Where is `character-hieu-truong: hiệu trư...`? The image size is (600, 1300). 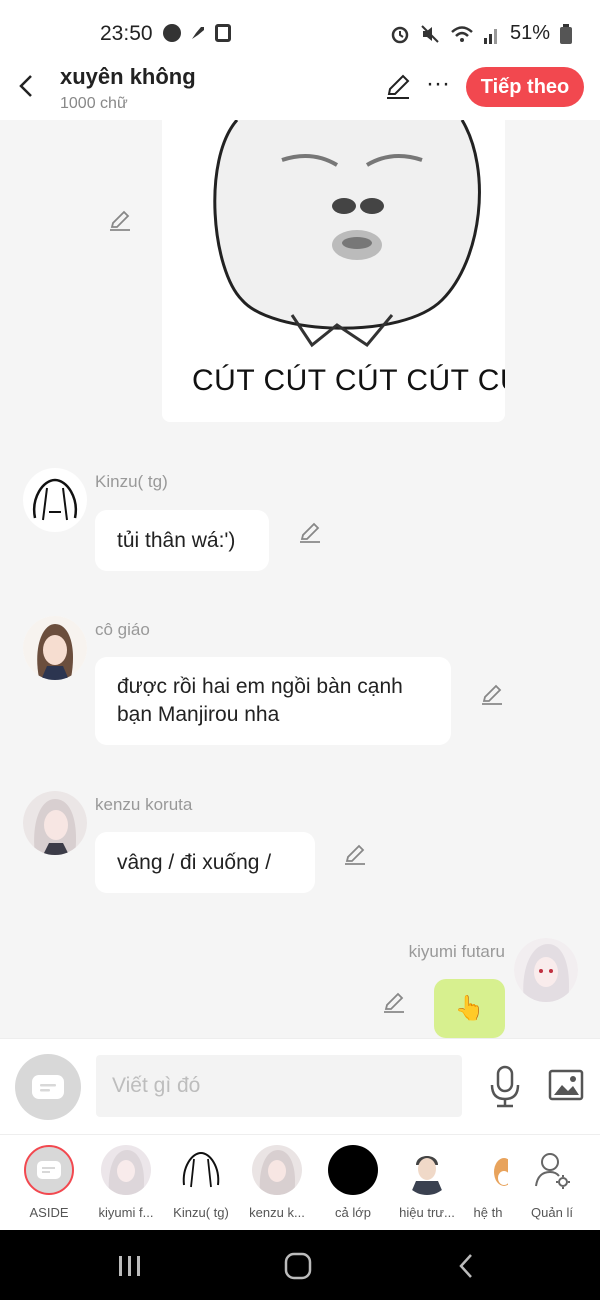 character-hieu-truong: hiệu trư... is located at coordinates (427, 1182).